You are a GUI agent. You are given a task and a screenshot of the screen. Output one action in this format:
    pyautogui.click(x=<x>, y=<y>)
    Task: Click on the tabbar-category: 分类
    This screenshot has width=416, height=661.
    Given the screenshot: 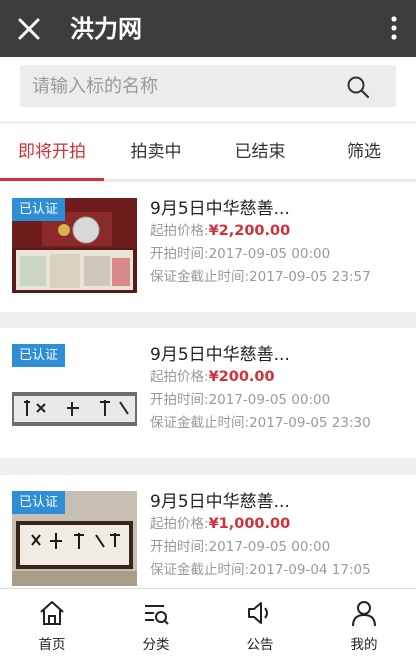 What is the action you would take?
    pyautogui.click(x=156, y=625)
    